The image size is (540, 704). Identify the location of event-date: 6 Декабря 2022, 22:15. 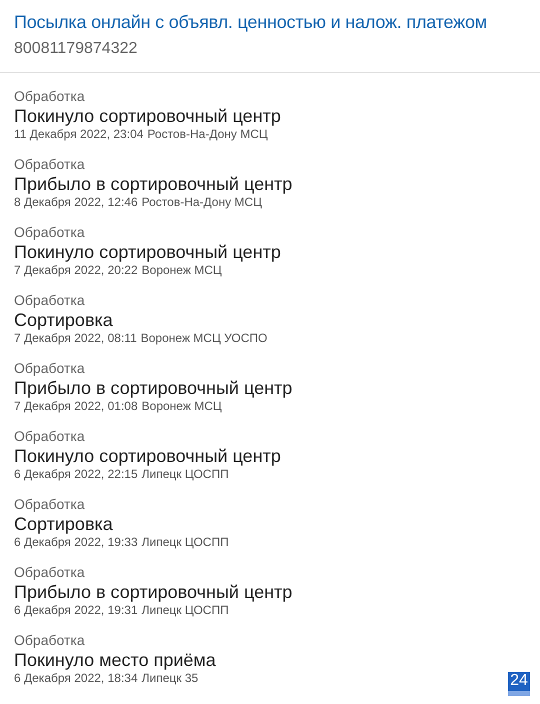
(76, 474).